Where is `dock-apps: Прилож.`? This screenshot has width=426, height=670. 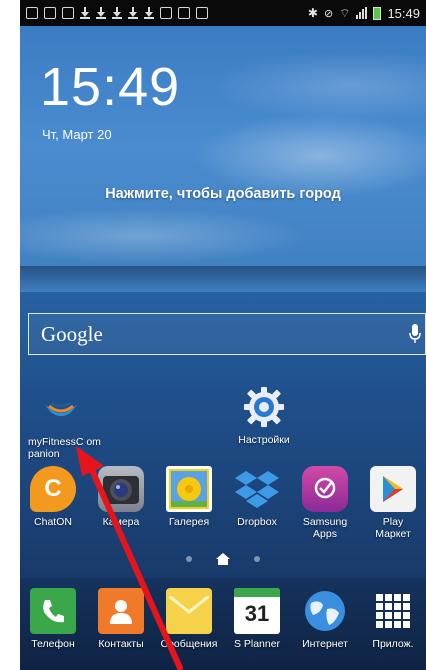
dock-apps: Прилож. is located at coordinates (393, 619).